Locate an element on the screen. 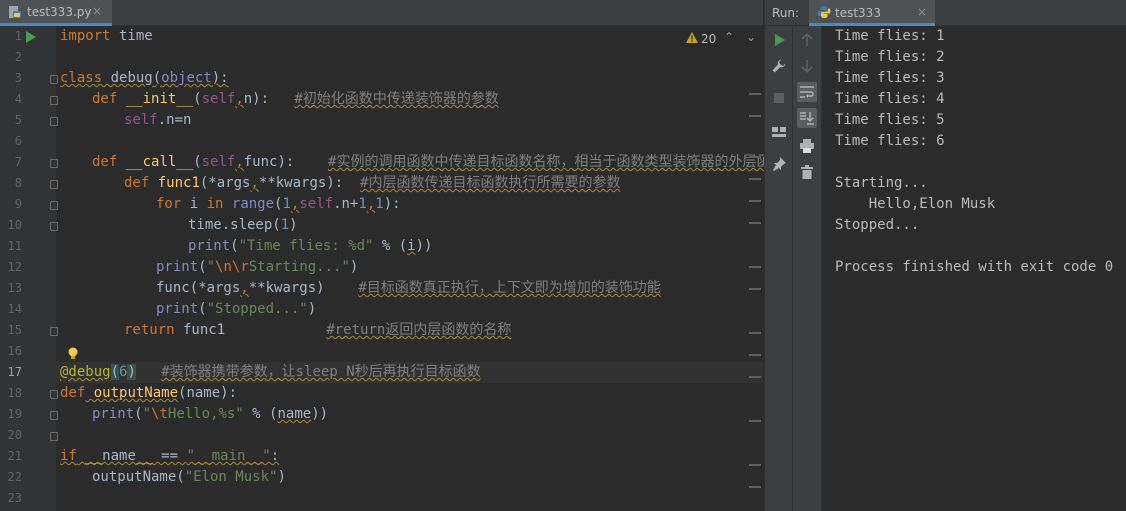  code-line: return func1 #return返回内层函数的名称 is located at coordinates (409, 330).